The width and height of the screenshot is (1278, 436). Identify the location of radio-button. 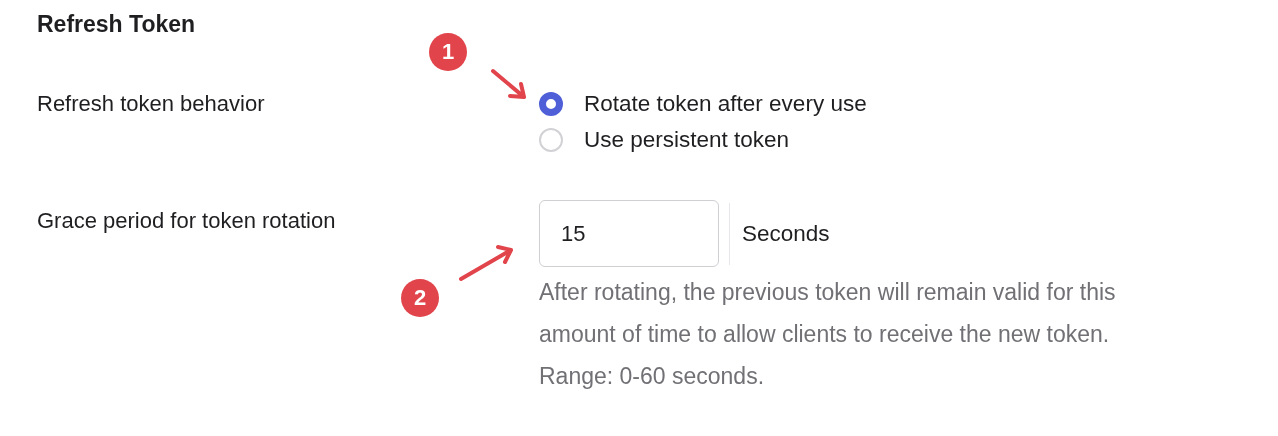
(551, 104).